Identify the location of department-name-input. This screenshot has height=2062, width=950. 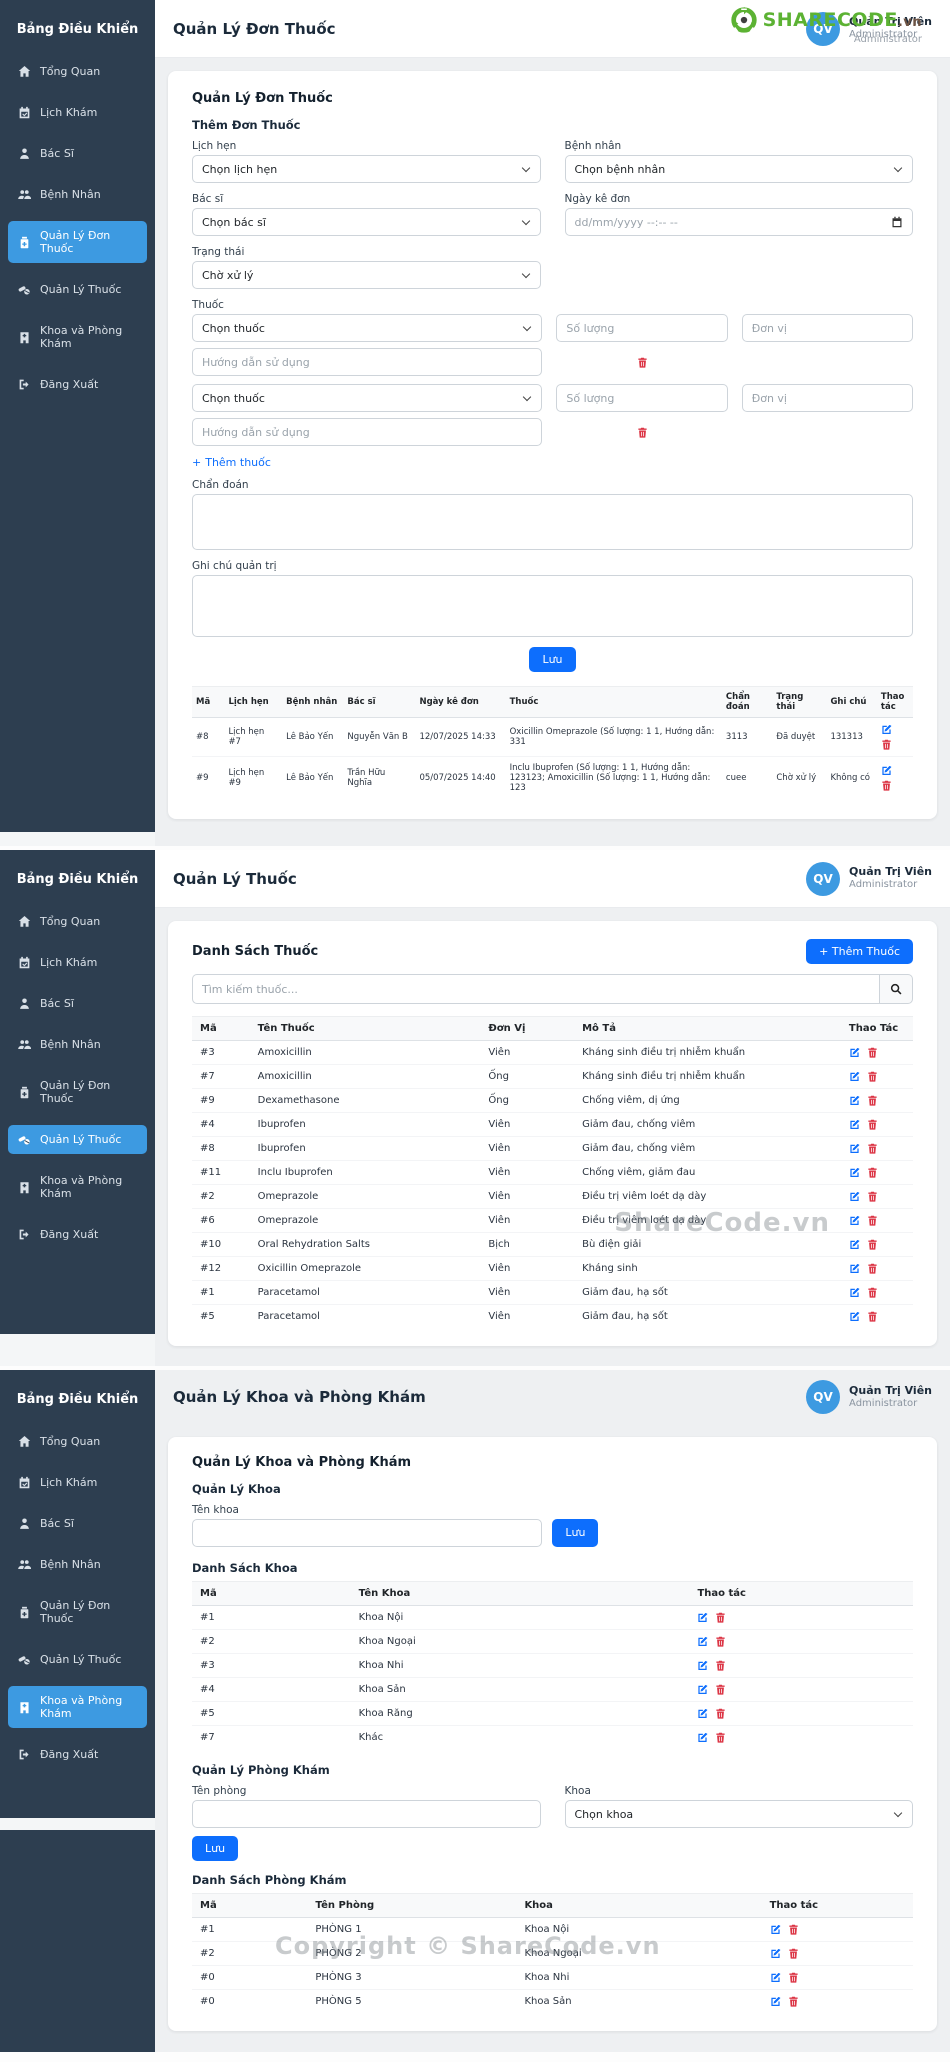
(367, 1533).